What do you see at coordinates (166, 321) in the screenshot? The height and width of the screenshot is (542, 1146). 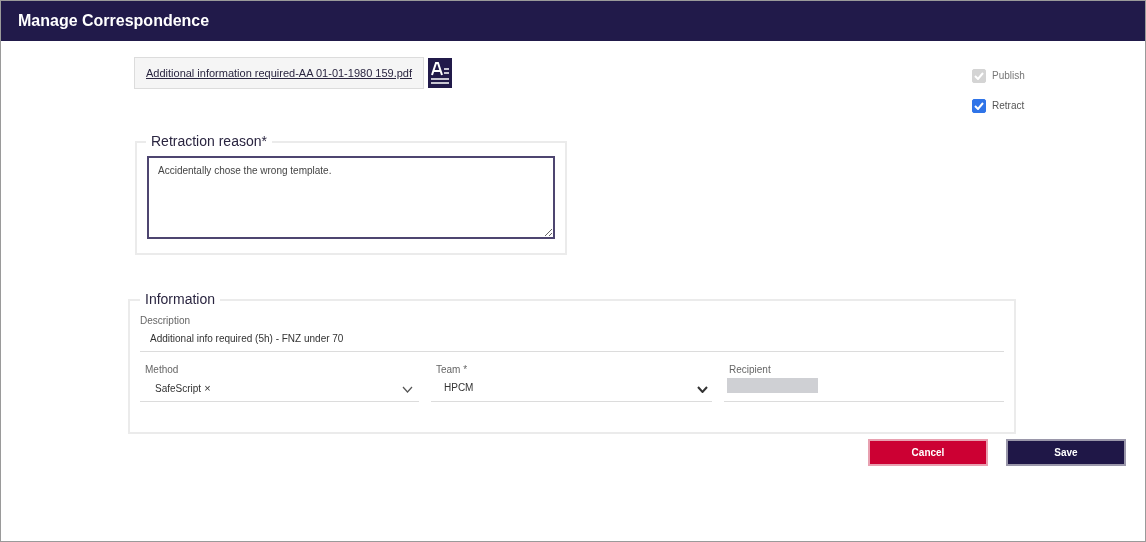 I see `field-label: Description` at bounding box center [166, 321].